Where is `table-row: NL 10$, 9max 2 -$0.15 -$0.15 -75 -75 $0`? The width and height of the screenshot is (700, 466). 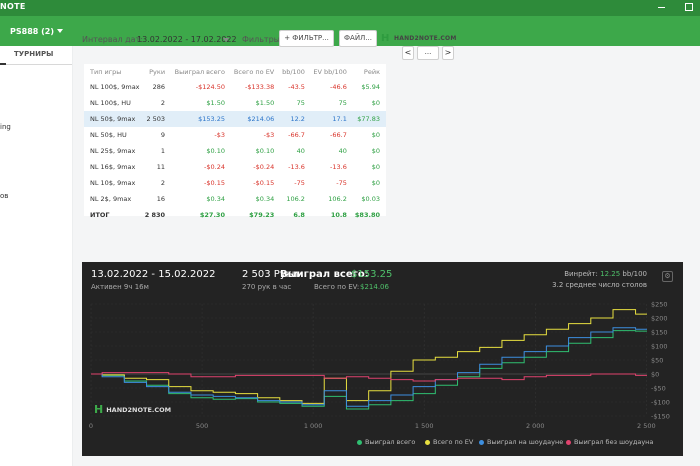 table-row: NL 10$, 9max 2 -$0.15 -$0.15 -75 -75 $0 is located at coordinates (235, 183).